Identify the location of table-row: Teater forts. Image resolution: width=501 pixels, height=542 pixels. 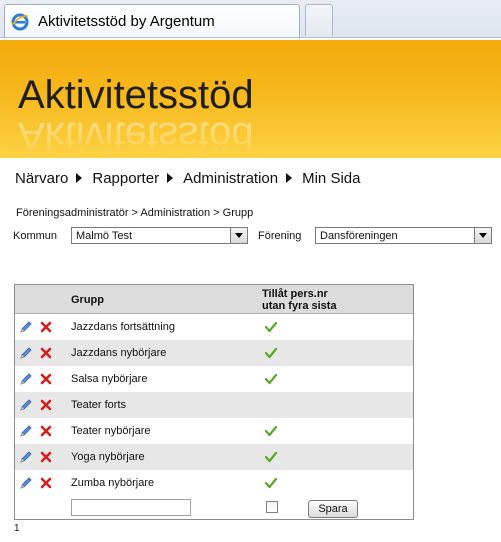
(214, 405).